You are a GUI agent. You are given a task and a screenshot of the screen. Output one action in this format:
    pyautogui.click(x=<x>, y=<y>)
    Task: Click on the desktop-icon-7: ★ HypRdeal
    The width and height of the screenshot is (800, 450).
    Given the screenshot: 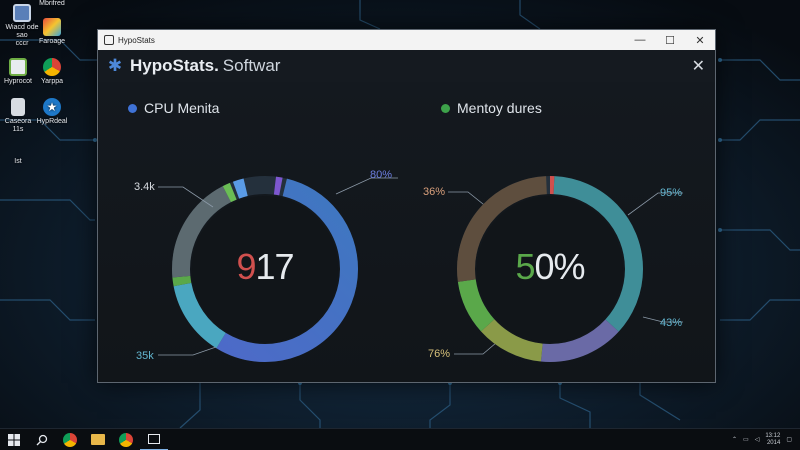 What is the action you would take?
    pyautogui.click(x=52, y=112)
    